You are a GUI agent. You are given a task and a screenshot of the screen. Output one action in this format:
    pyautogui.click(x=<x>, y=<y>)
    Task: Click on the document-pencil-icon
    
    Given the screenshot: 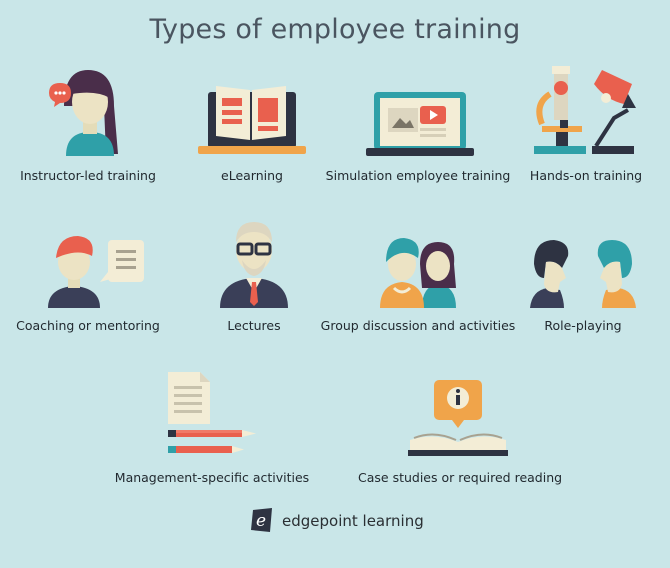 What is the action you would take?
    pyautogui.click(x=212, y=412)
    